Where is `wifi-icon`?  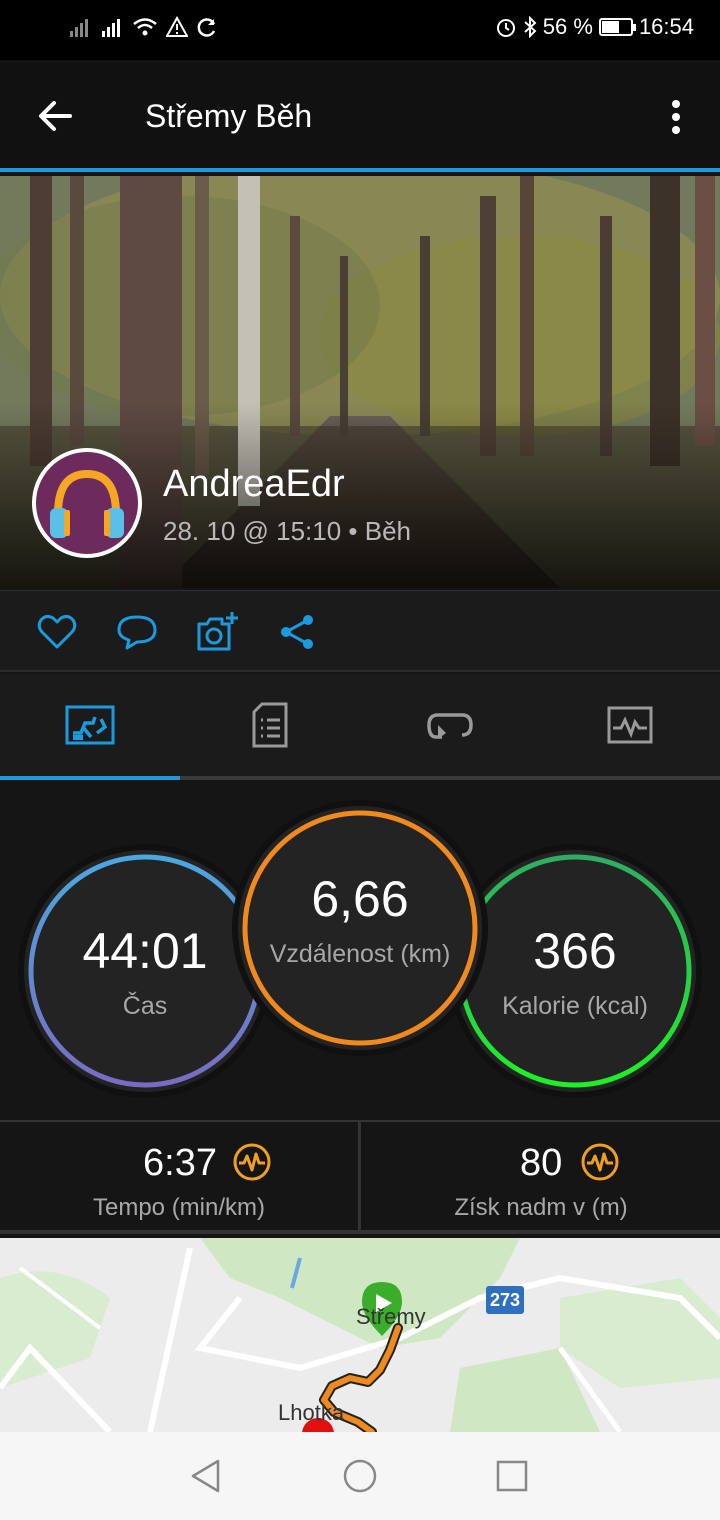
wifi-icon is located at coordinates (145, 27).